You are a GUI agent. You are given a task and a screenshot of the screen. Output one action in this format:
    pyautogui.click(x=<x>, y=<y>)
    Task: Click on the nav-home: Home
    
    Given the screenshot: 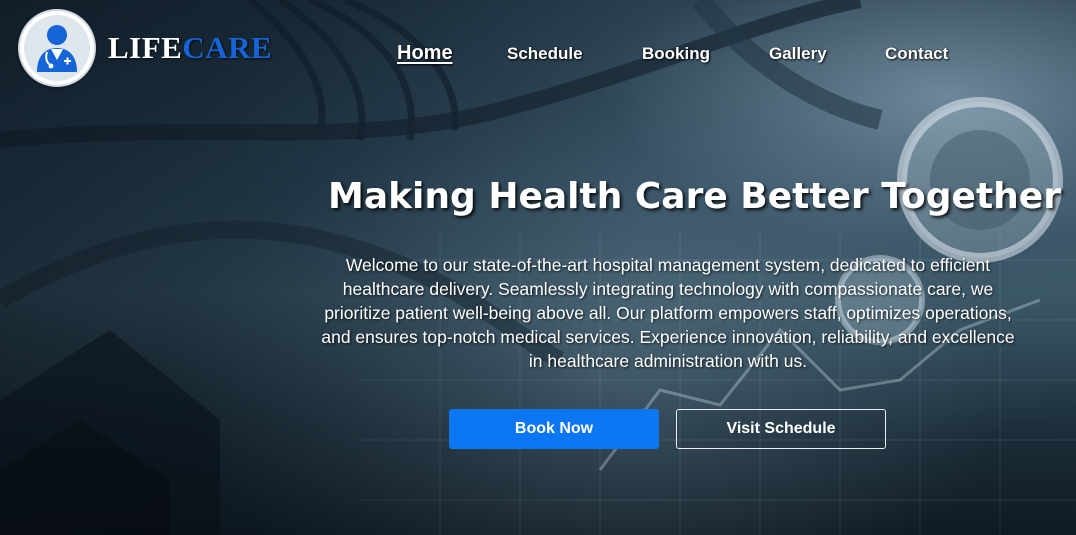 What is the action you would take?
    pyautogui.click(x=425, y=53)
    